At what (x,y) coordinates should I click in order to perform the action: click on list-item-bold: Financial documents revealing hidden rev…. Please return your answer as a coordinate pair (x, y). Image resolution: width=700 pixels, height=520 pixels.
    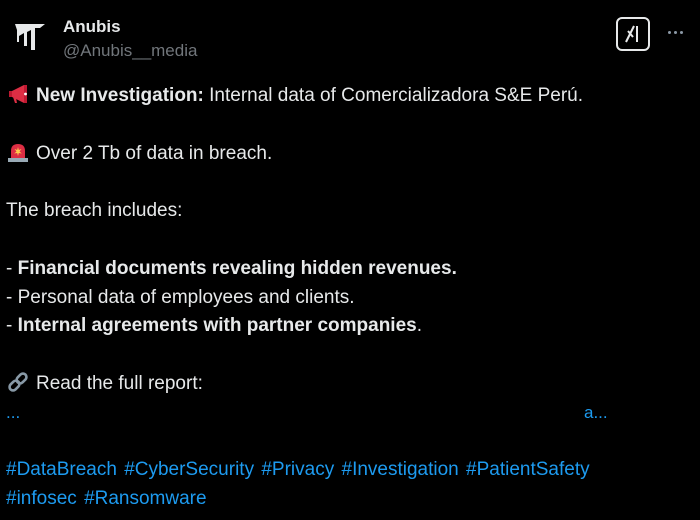
    Looking at the image, I should click on (237, 268).